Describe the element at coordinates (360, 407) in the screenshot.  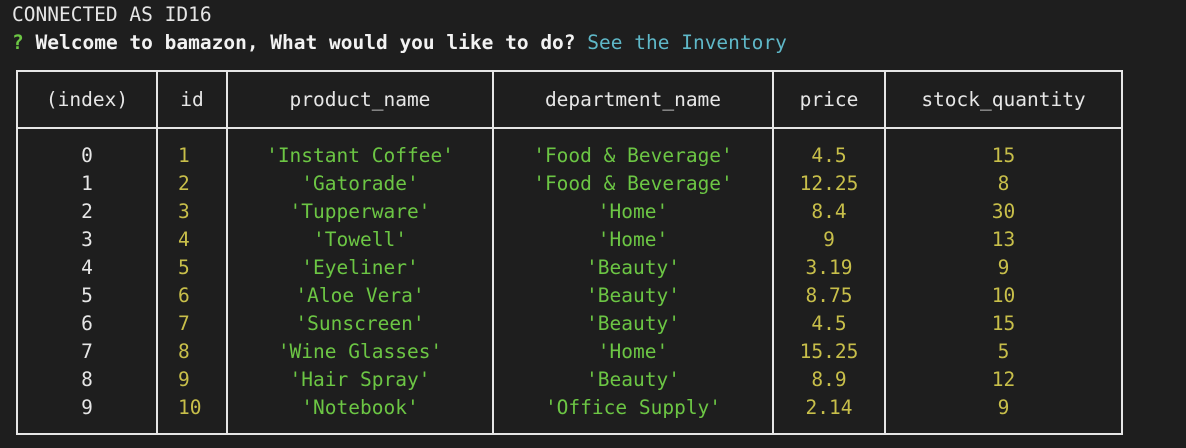
I see `table-cell-product-name: 'Notebook'` at that location.